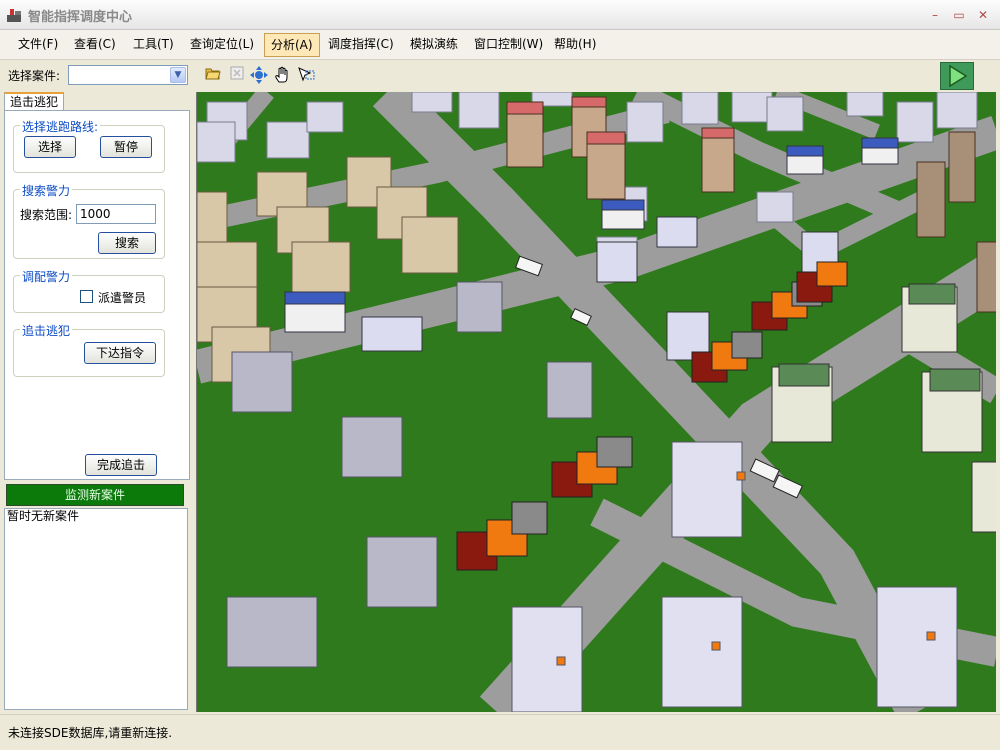 The width and height of the screenshot is (1000, 750). I want to click on hand-icon, so click(283, 75).